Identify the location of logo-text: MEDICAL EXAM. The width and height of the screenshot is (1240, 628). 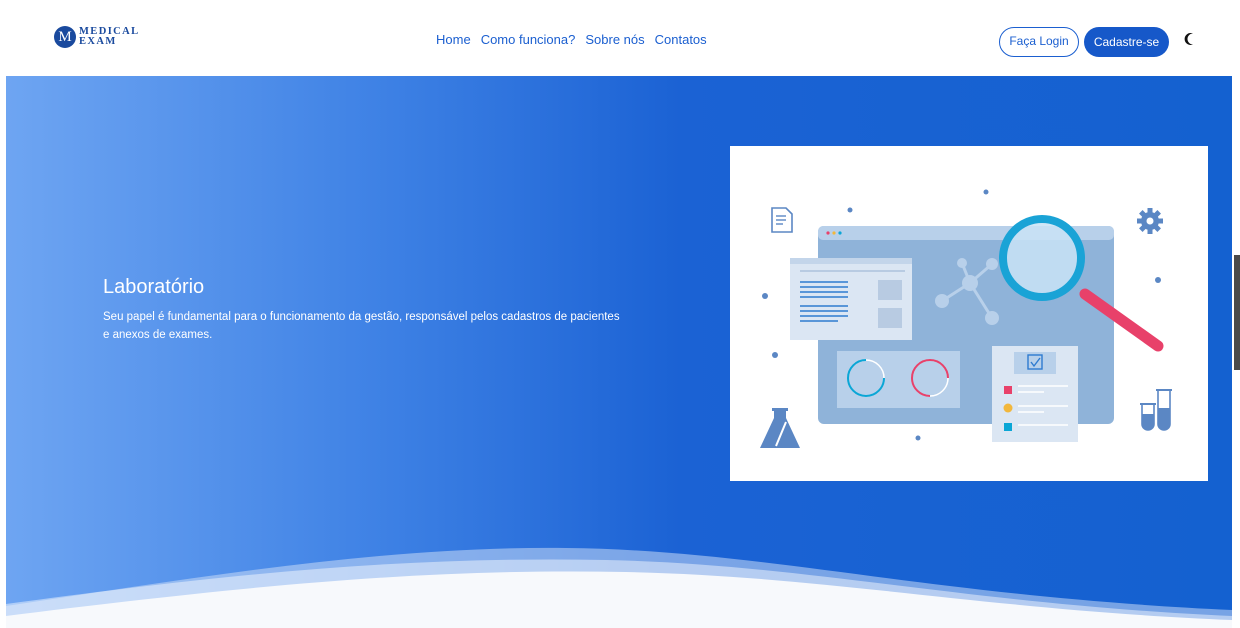
(109, 36).